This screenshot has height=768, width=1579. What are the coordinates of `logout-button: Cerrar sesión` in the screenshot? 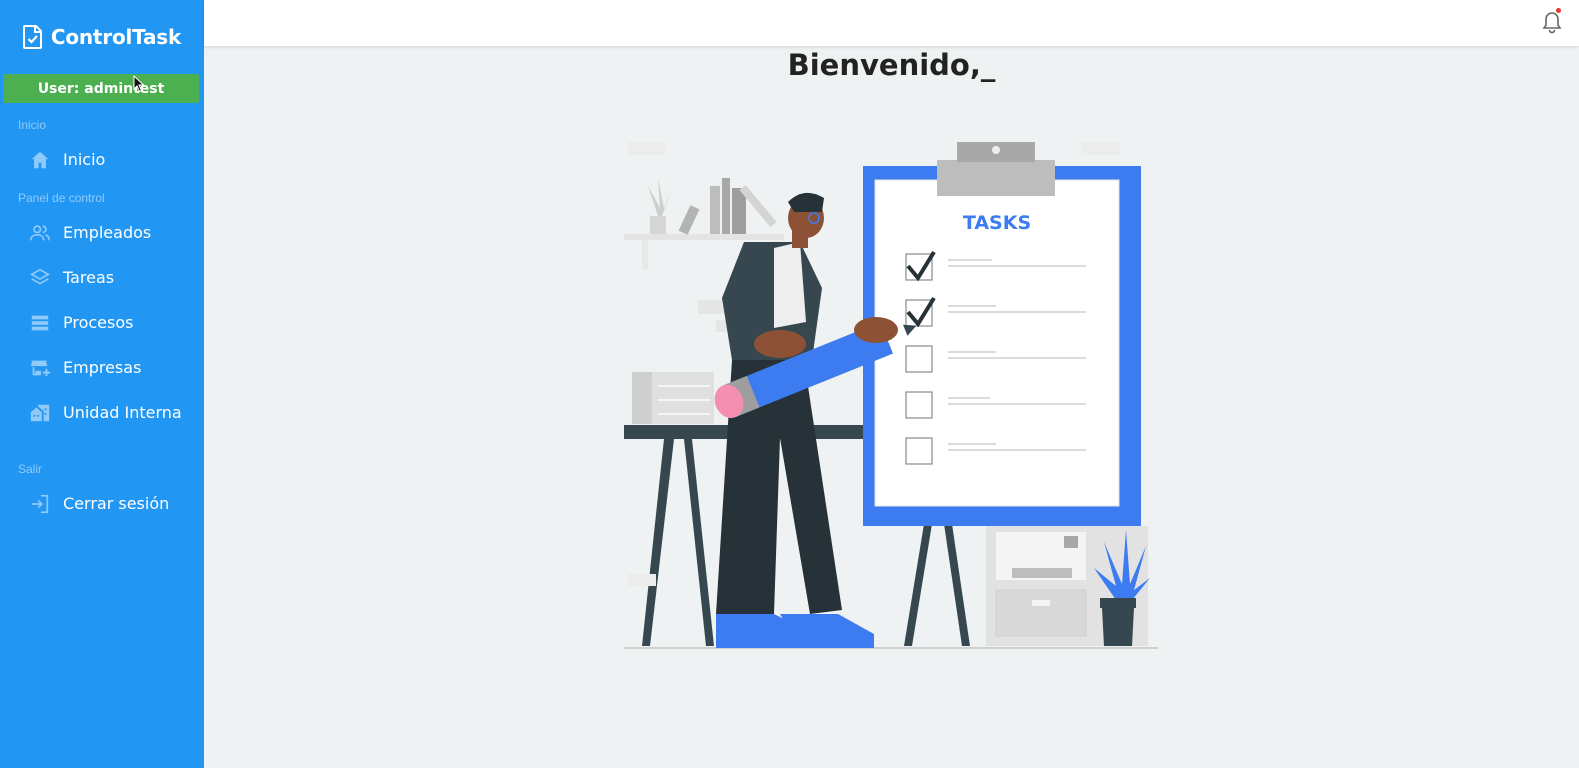 It's located at (102, 503).